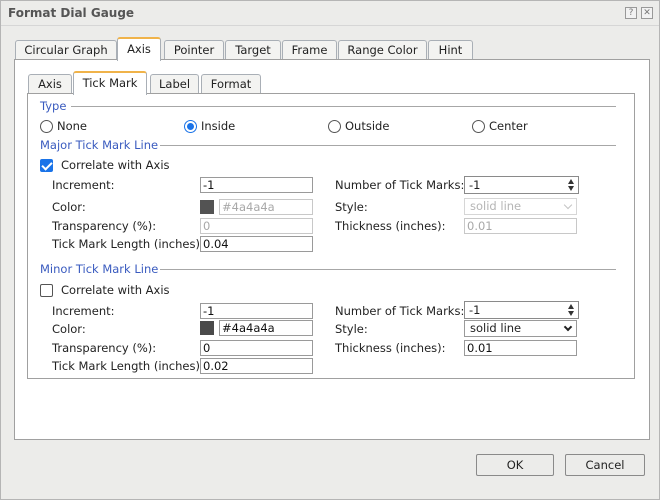  I want to click on major-section-title: Major Tick Mark Line, so click(100, 145).